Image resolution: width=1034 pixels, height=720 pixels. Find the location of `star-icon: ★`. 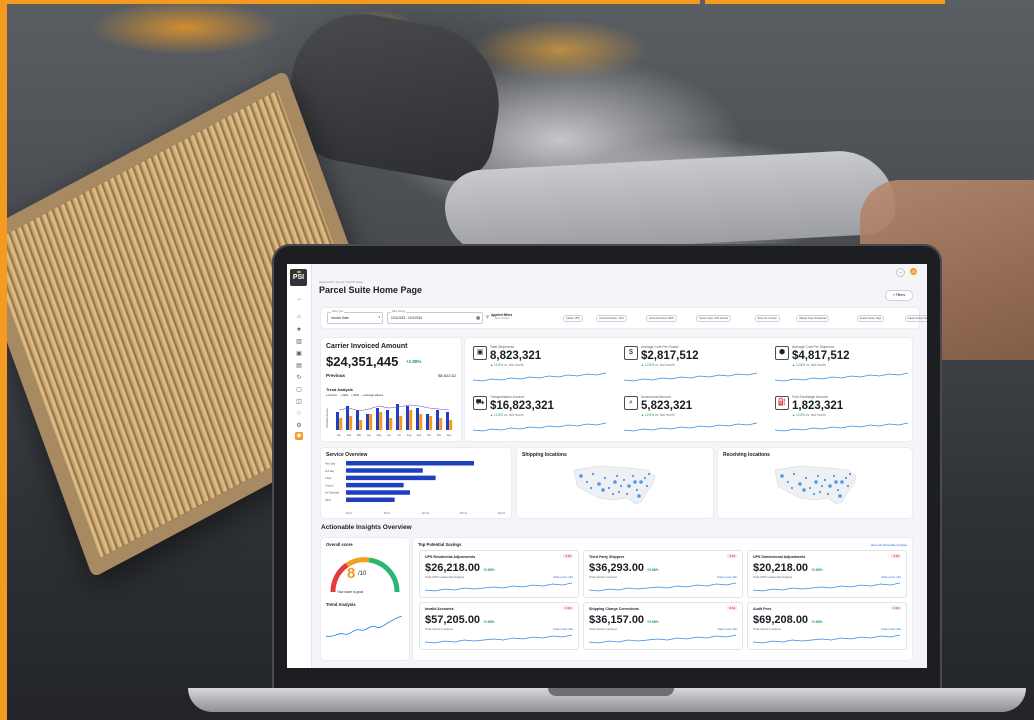

star-icon: ★ is located at coordinates (299, 329).